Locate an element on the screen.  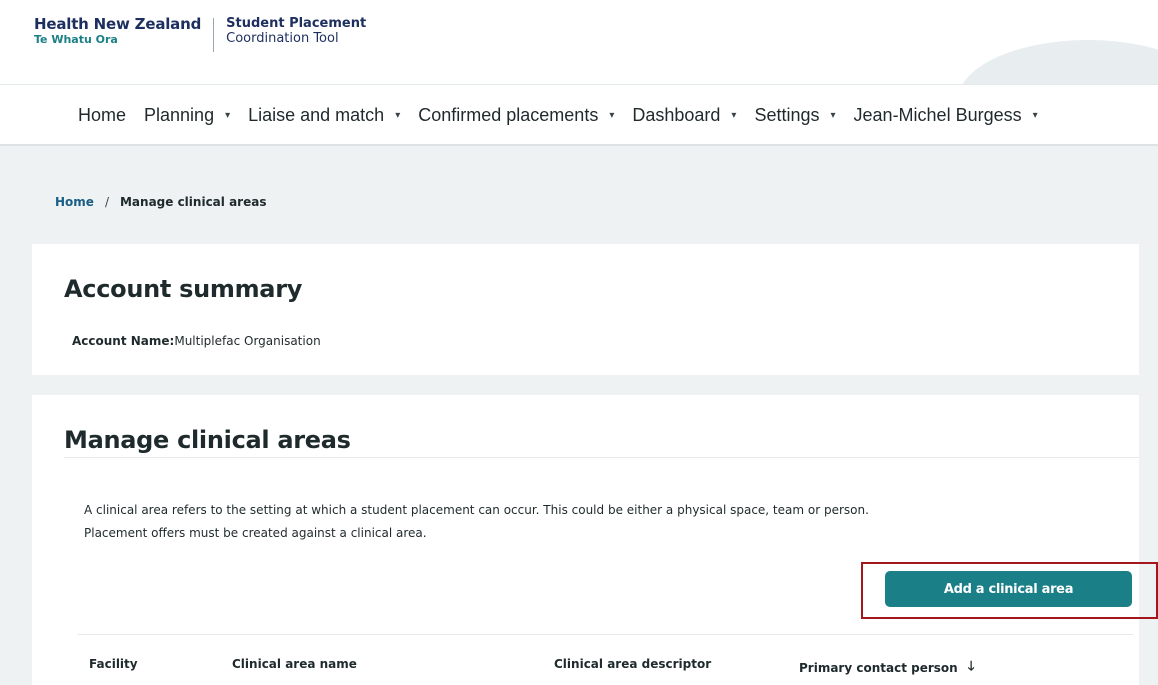
column-header-clinical-area-name: Clinical area name is located at coordinates (294, 664).